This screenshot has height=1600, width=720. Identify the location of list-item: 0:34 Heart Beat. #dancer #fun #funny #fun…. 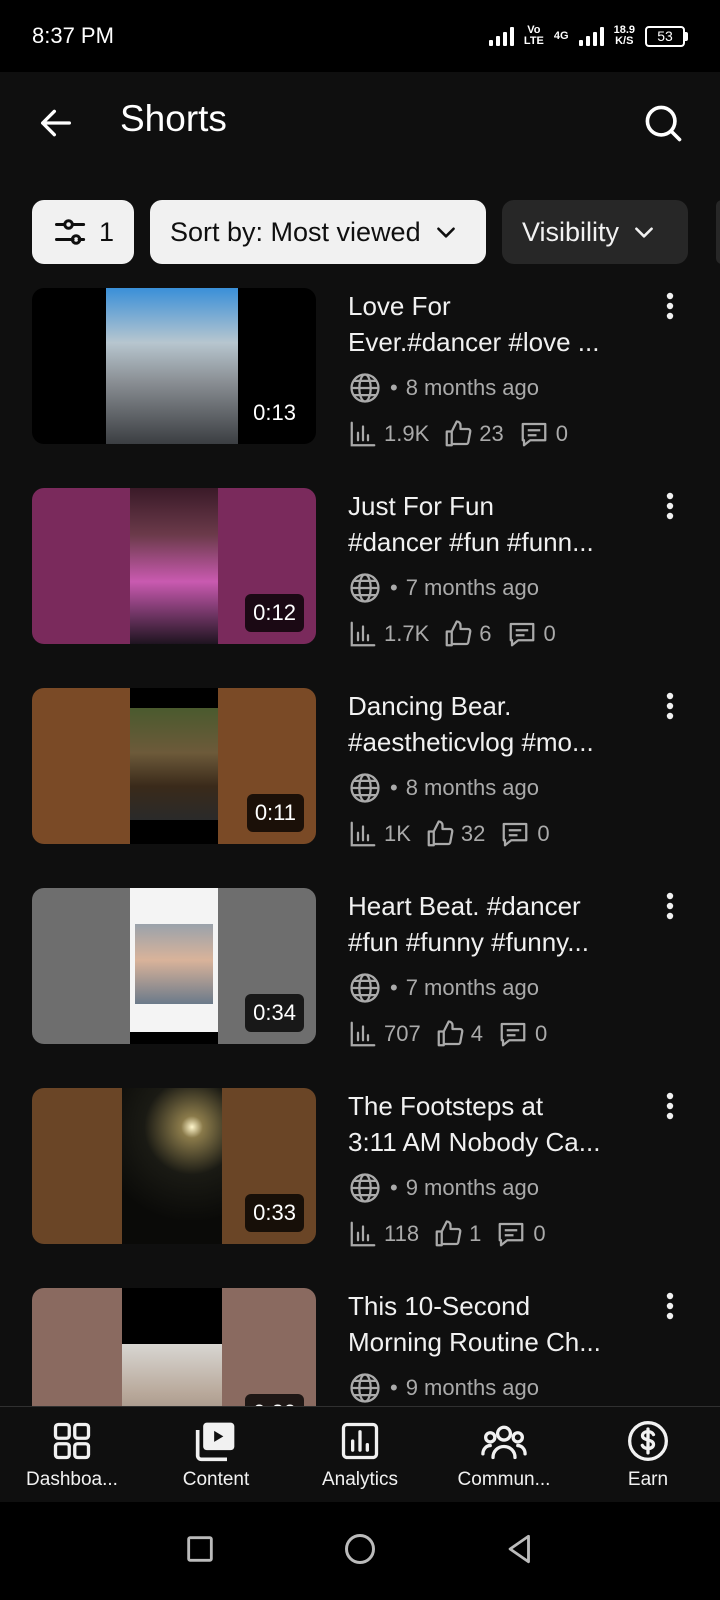
(360, 986).